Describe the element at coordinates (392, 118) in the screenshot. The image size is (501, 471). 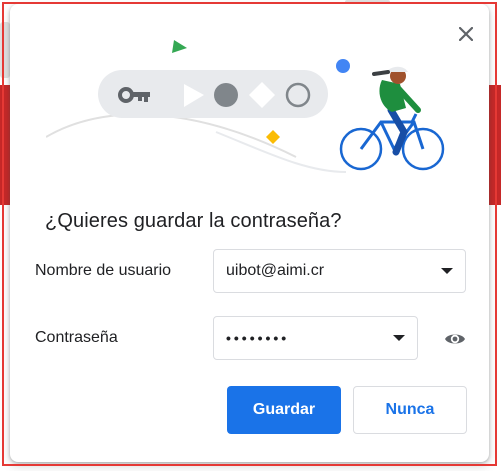
I see `cyclist-illustration` at that location.